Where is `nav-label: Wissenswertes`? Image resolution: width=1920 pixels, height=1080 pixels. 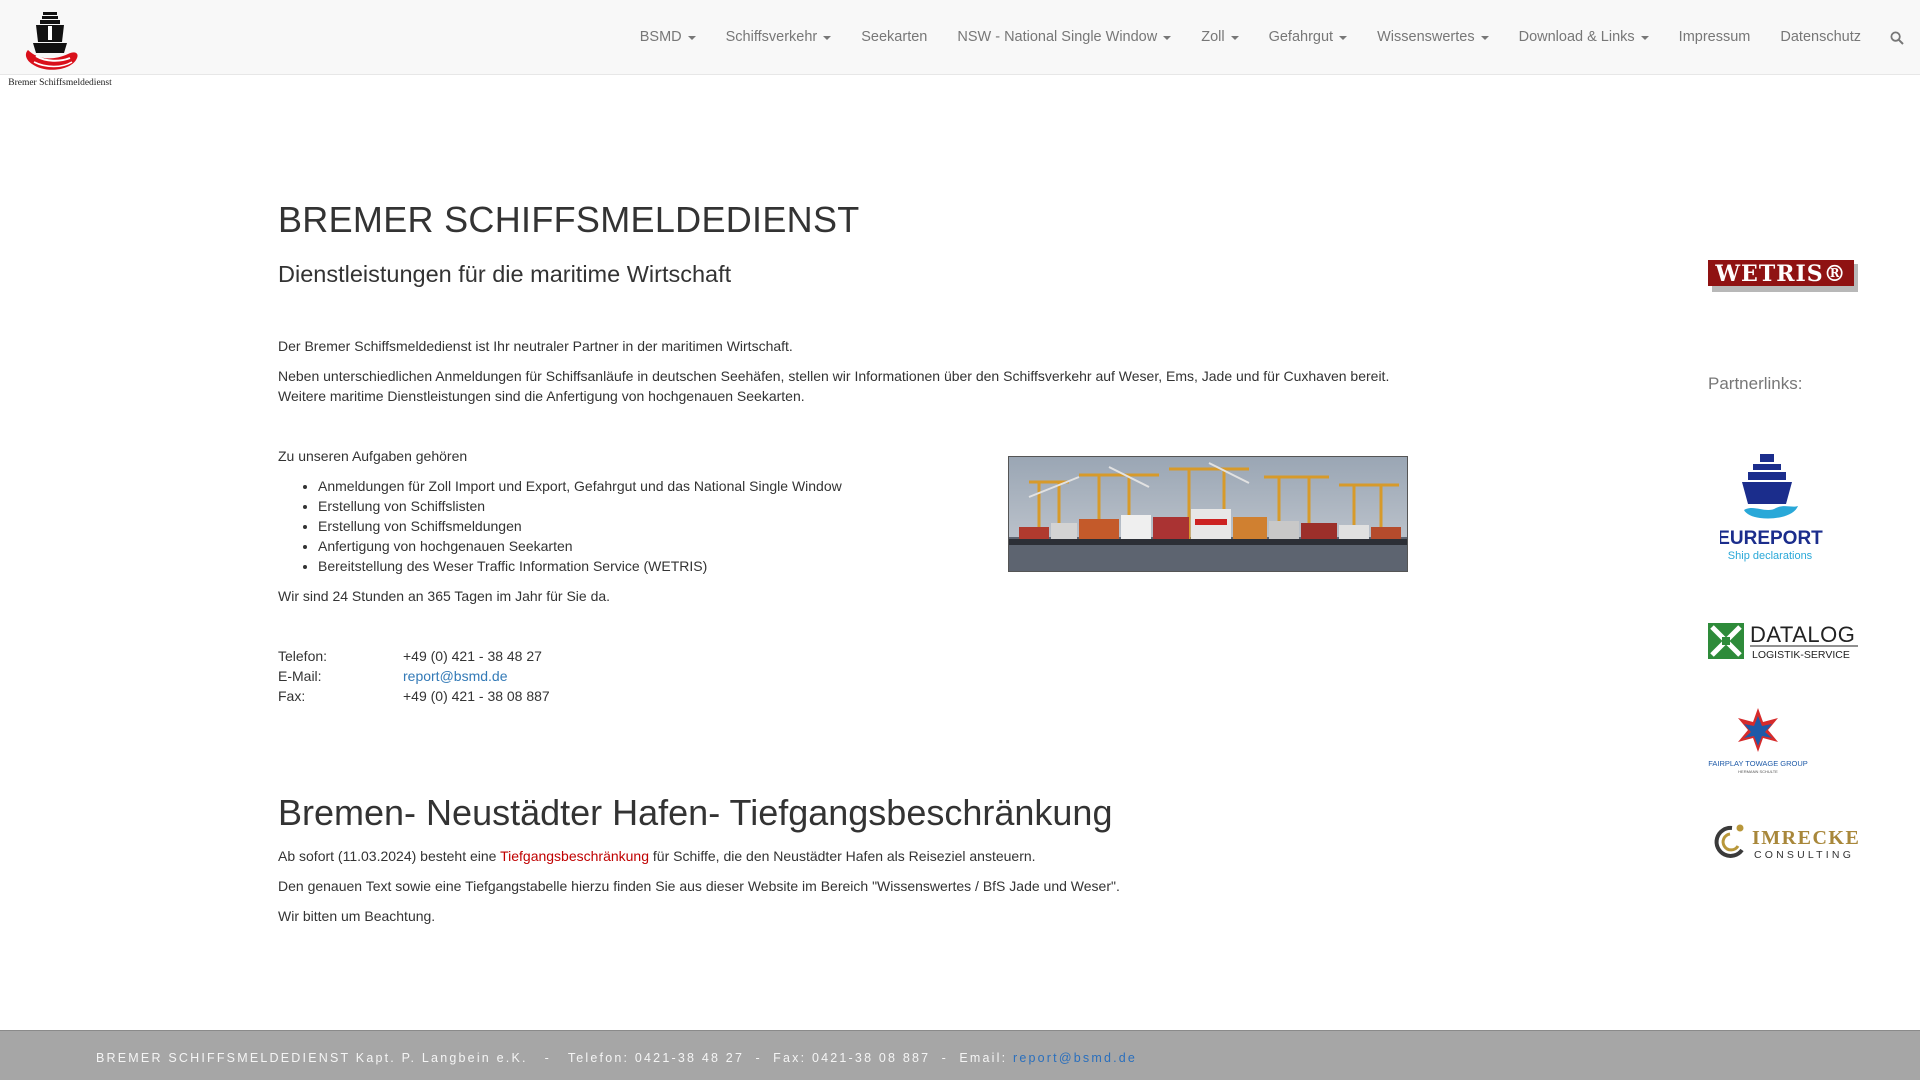
nav-label: Wissenswertes is located at coordinates (1426, 37).